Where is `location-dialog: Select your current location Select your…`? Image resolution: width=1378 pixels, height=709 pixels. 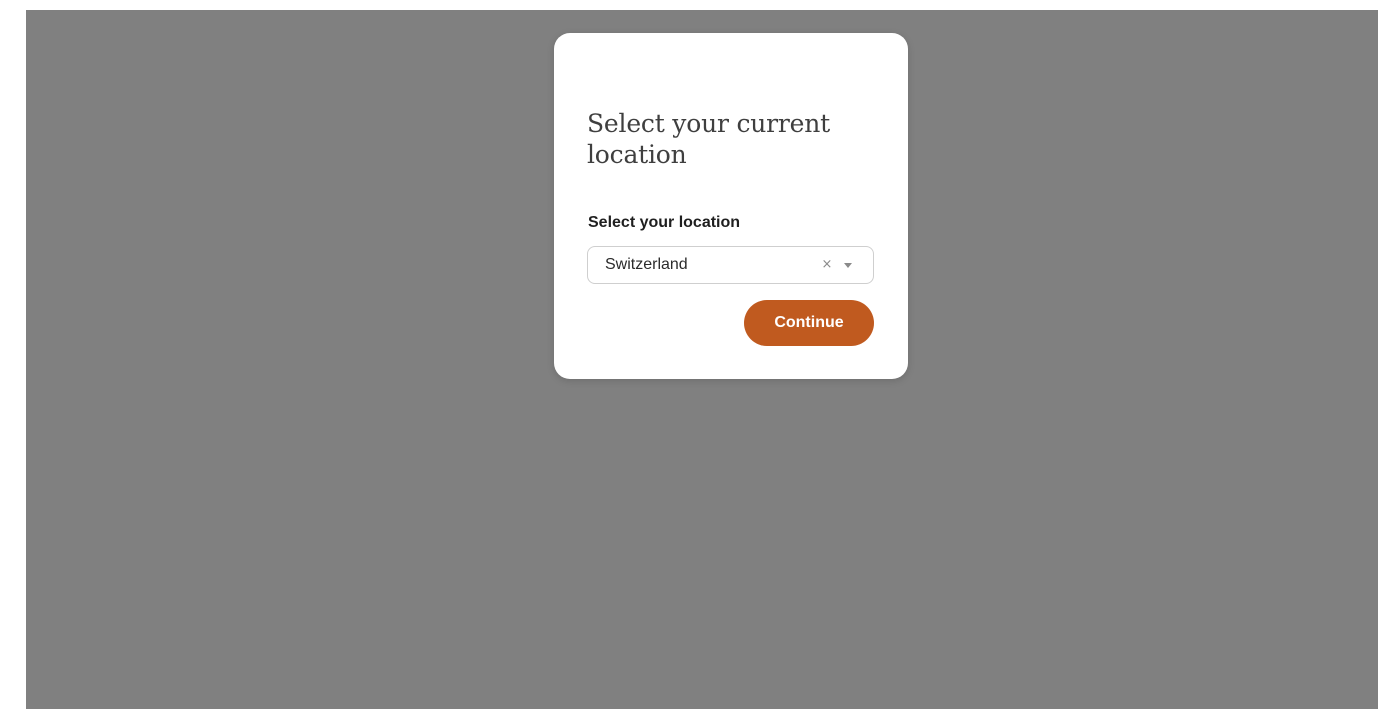
location-dialog: Select your current location Select your… is located at coordinates (731, 206).